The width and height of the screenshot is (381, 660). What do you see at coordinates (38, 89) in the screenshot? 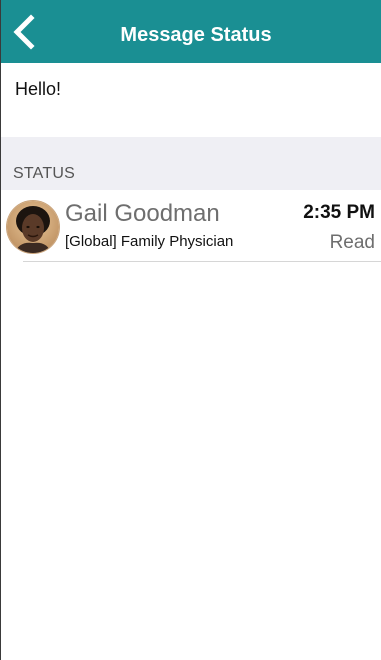
I see `message-text: Hello!` at bounding box center [38, 89].